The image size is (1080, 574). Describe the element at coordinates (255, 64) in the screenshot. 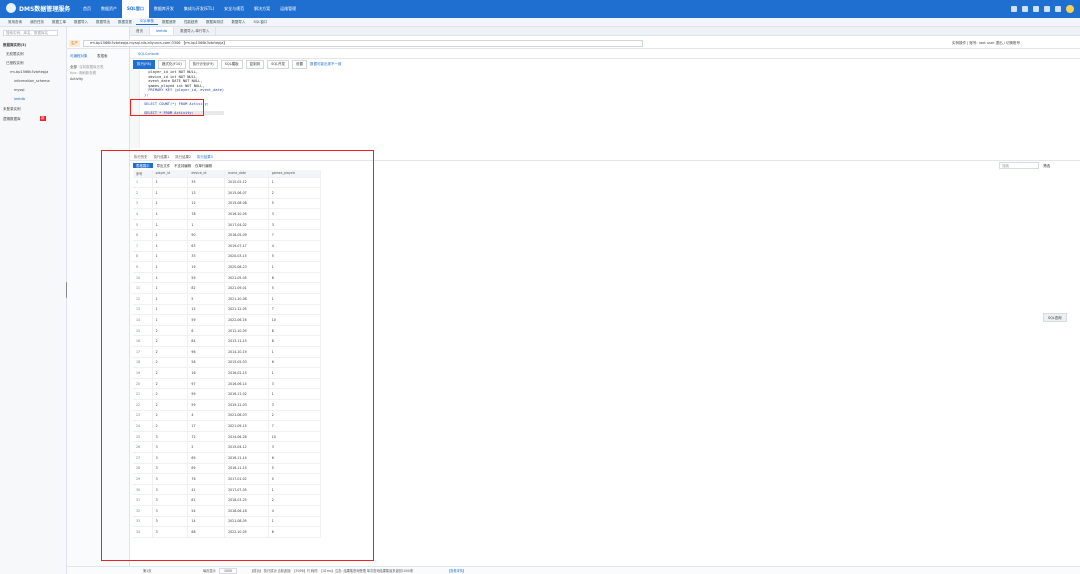

I see `copy-to-button: 复制到` at that location.